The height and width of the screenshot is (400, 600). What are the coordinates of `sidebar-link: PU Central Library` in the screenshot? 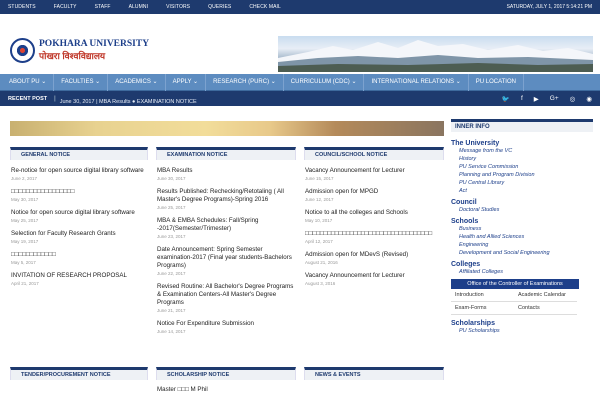 It's located at (526, 183).